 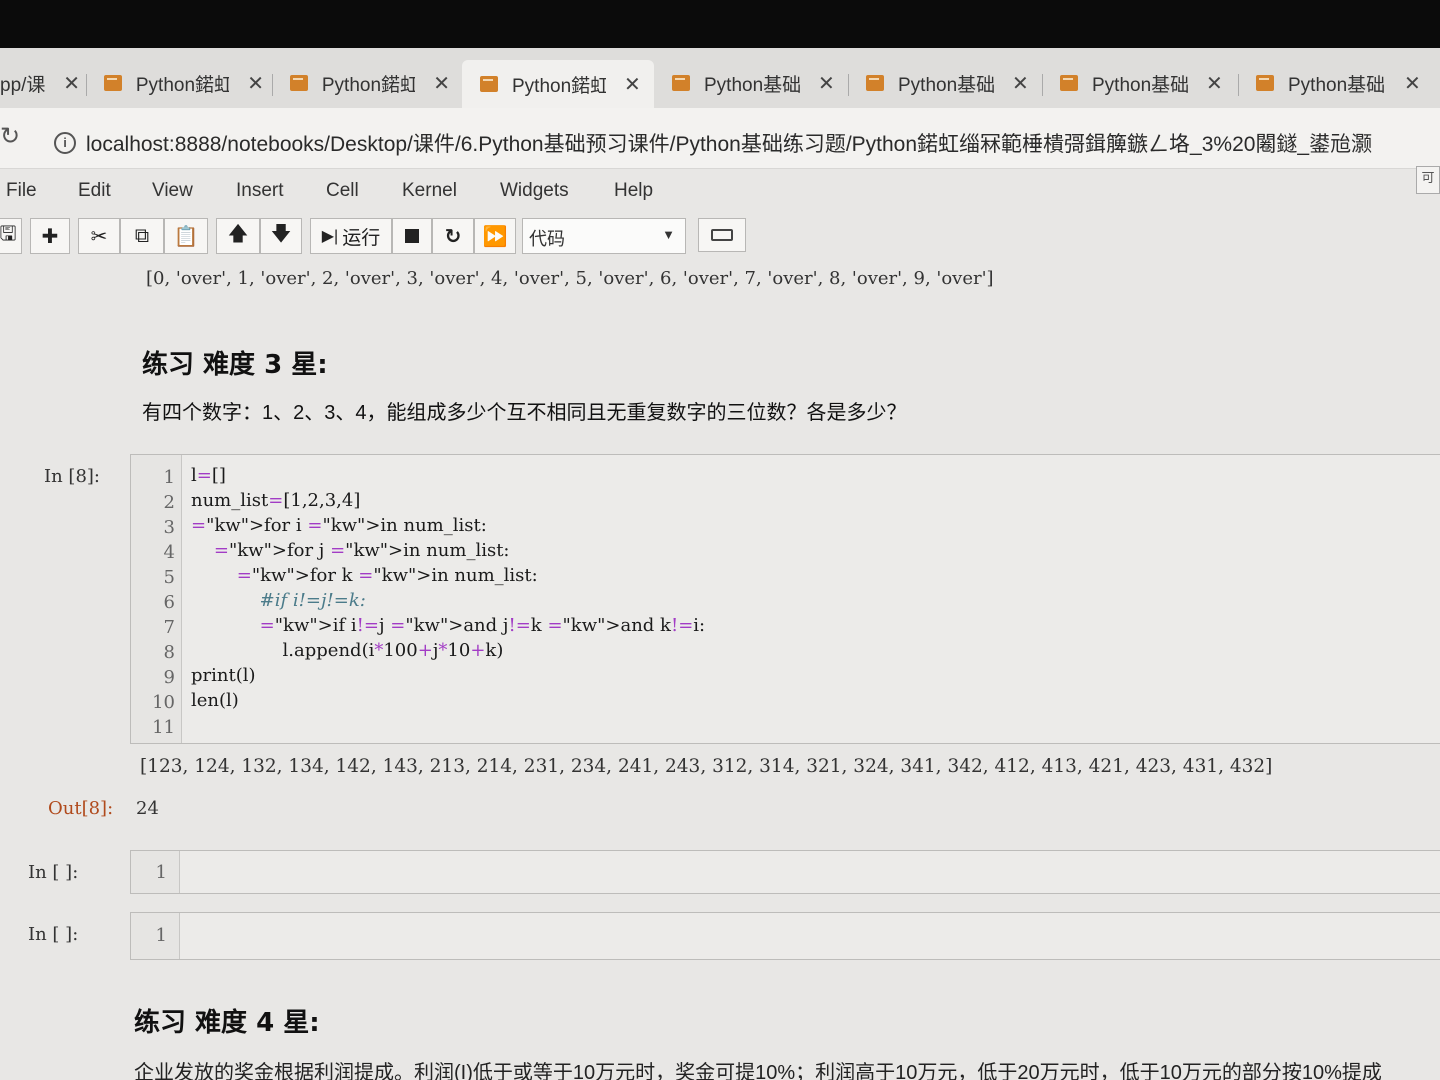 I want to click on input-prompt: In [8]:, so click(x=72, y=476).